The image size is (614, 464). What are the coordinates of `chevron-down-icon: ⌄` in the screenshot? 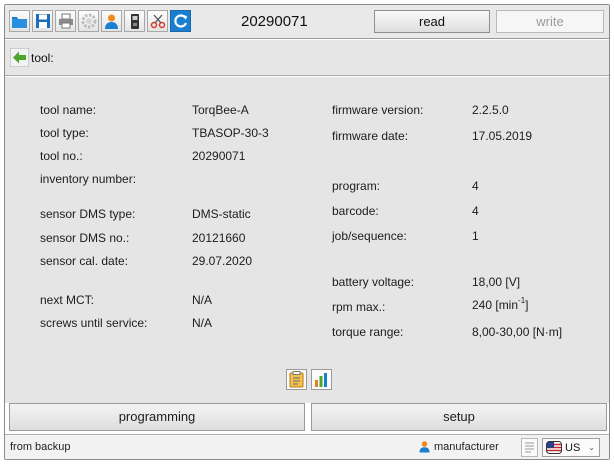 It's located at (591, 447).